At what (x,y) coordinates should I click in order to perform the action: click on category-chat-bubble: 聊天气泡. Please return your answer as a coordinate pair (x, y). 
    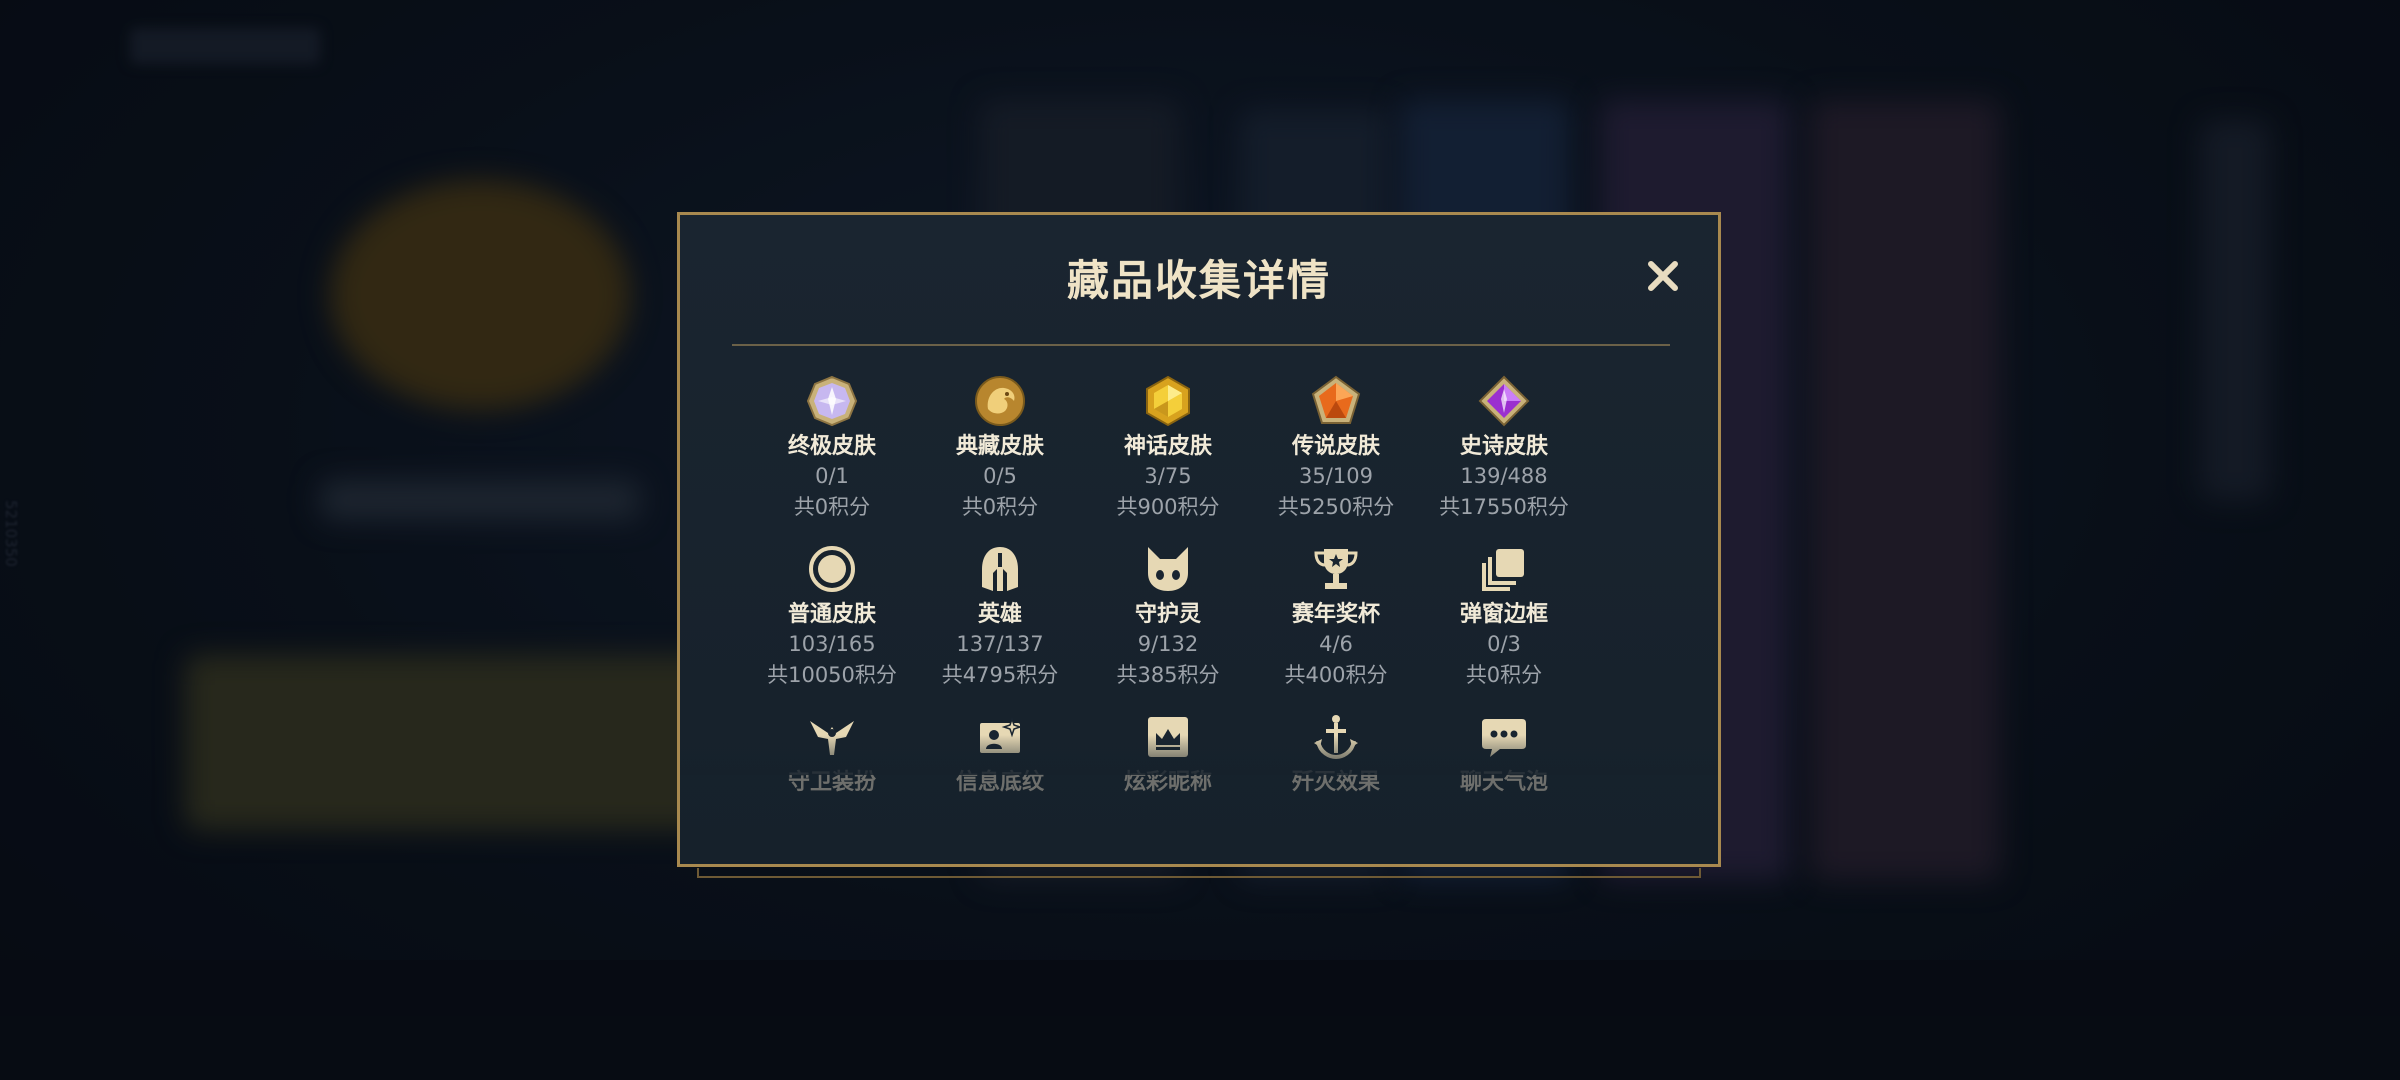
    Looking at the image, I should click on (1504, 754).